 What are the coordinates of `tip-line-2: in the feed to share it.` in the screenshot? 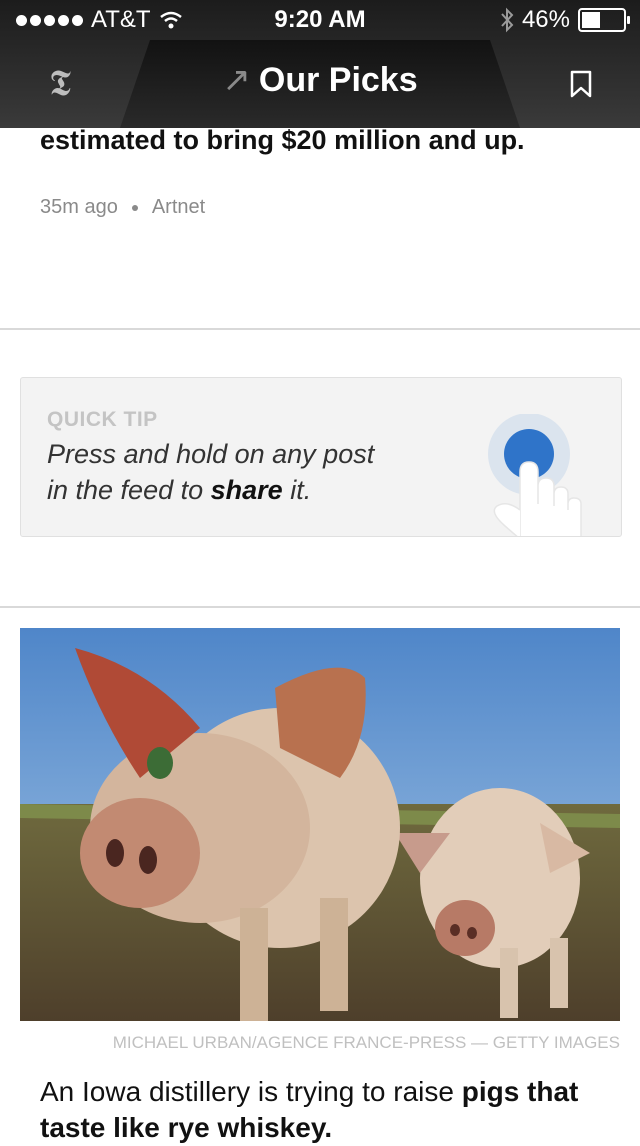 It's located at (210, 490).